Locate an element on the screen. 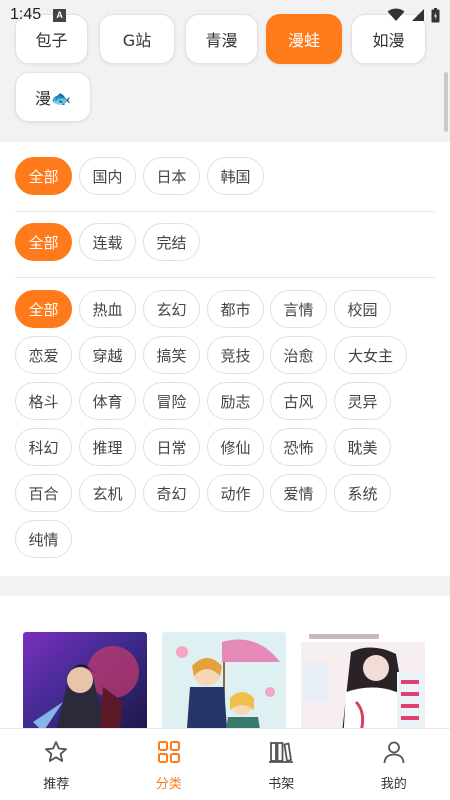 Image resolution: width=450 pixels, height=800 pixels. status-indicators is located at coordinates (413, 15).